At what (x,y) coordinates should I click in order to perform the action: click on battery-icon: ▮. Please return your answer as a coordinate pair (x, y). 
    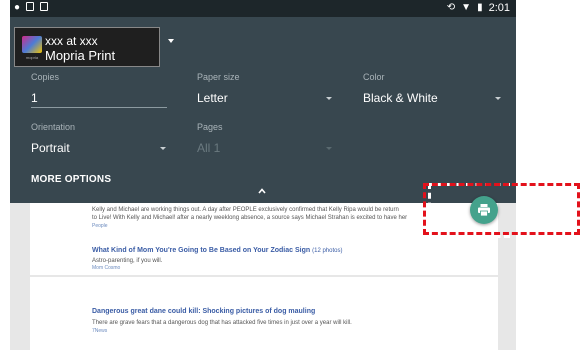
    Looking at the image, I should click on (480, 7).